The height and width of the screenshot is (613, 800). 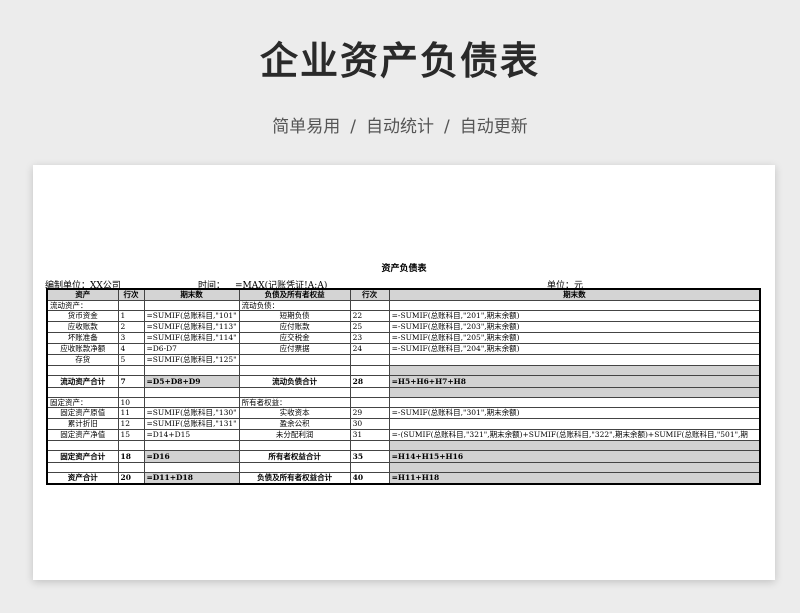 What do you see at coordinates (399, 61) in the screenshot?
I see `page-title: 企业资产负债表` at bounding box center [399, 61].